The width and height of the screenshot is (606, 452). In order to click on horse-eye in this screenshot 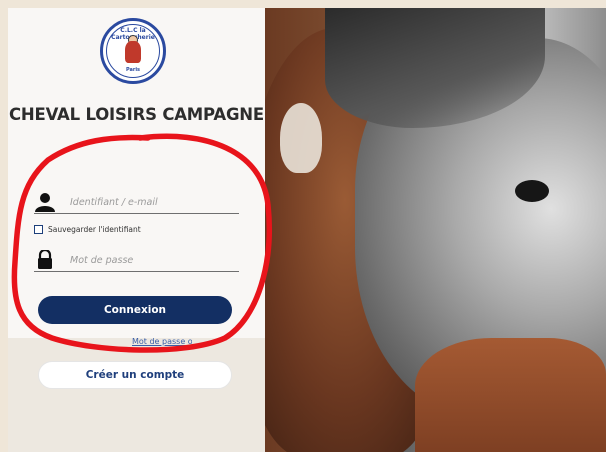, I will do `click(532, 191)`.